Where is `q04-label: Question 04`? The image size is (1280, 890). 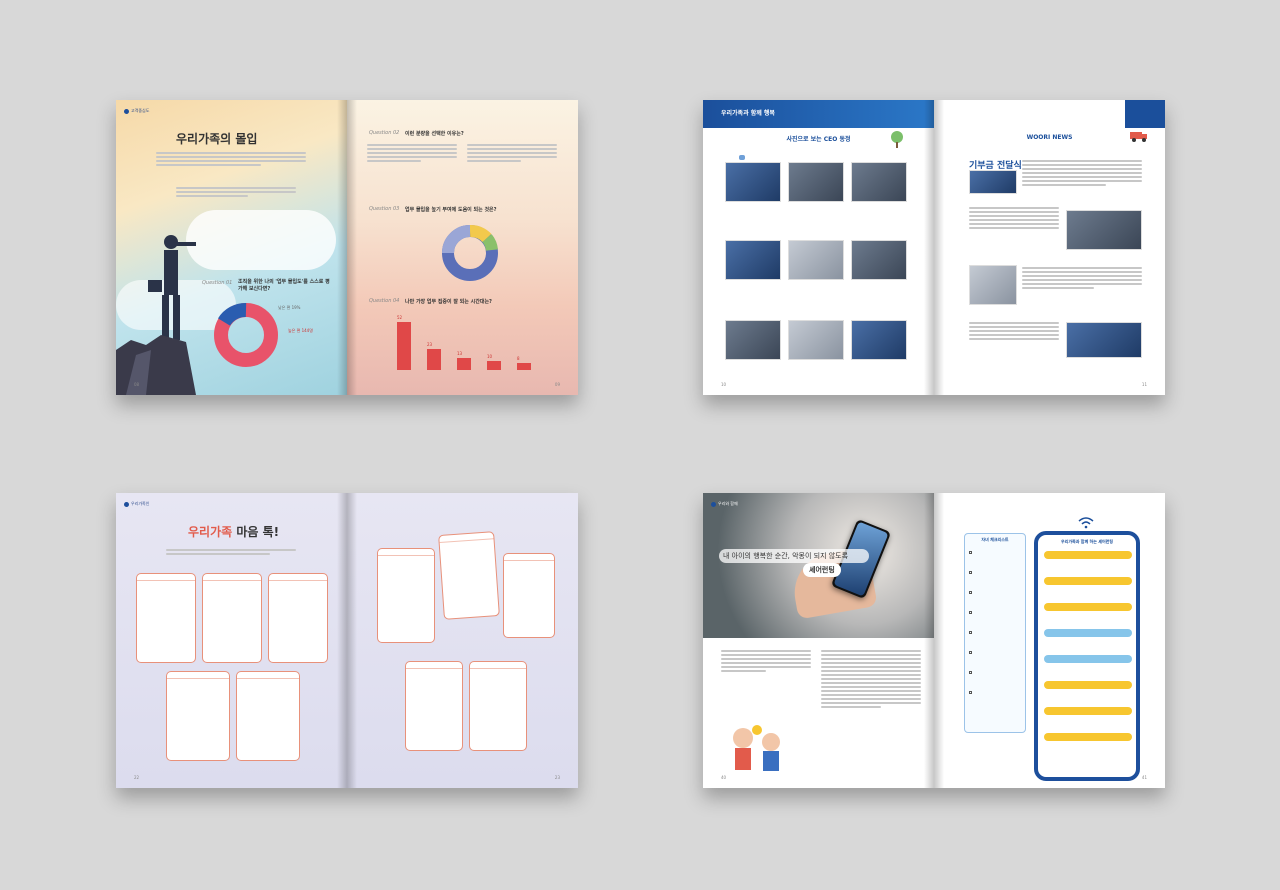
q04-label: Question 04 is located at coordinates (384, 301).